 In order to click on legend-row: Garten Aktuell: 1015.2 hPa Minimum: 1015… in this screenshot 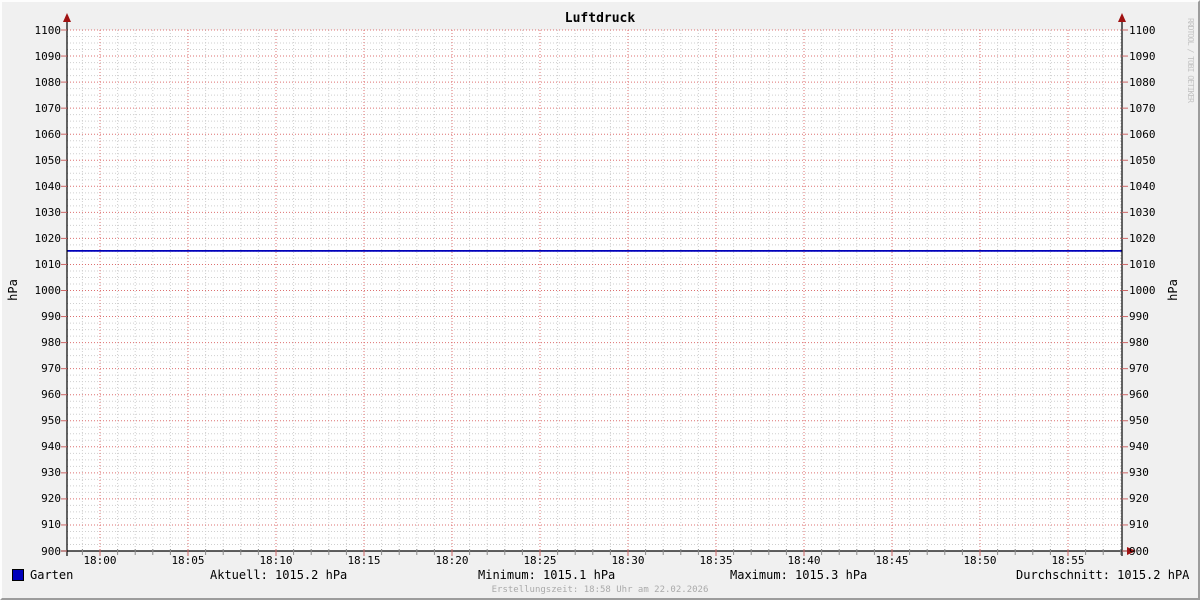, I will do `click(600, 575)`.